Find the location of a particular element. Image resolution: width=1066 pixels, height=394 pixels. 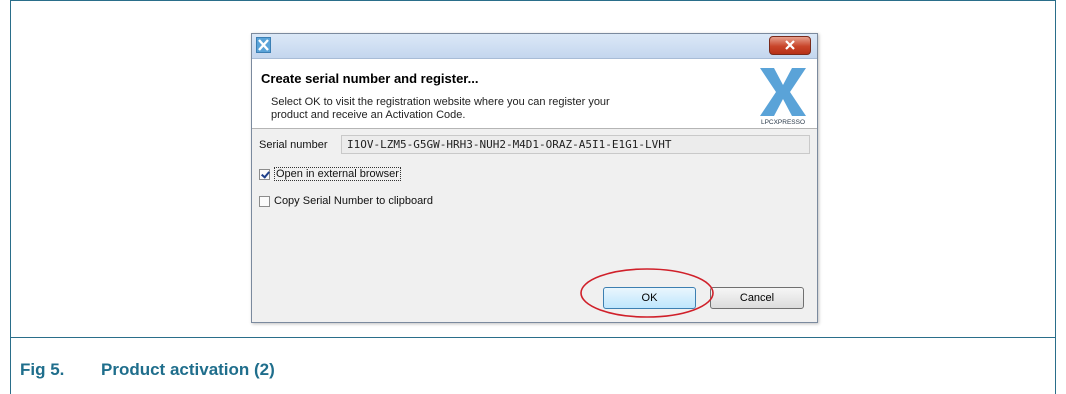

figure-caption: Fig 5. Product activation (2) is located at coordinates (147, 370).